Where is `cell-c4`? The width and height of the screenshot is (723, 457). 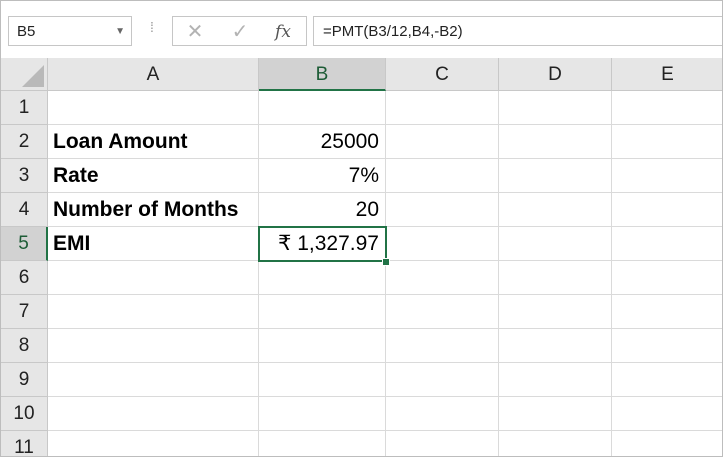
cell-c4 is located at coordinates (442, 210).